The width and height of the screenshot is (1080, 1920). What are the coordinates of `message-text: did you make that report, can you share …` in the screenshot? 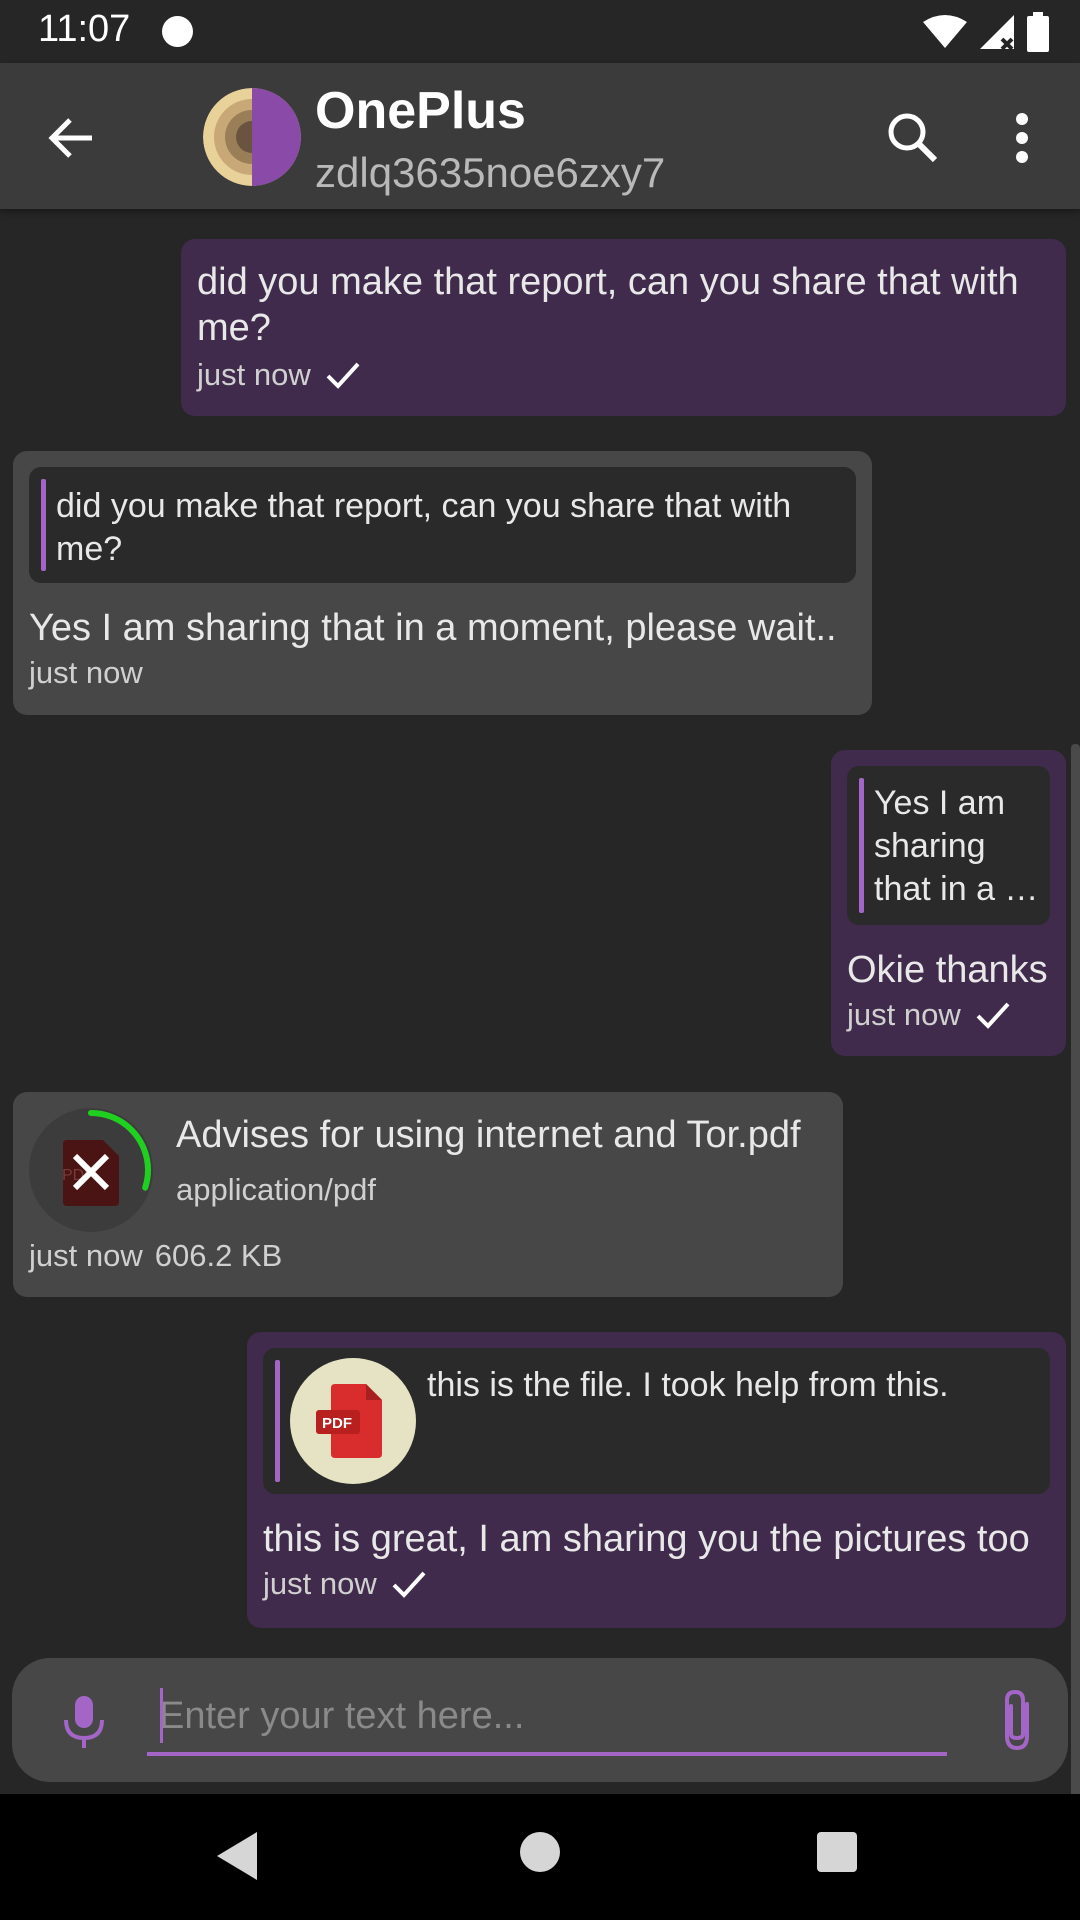 It's located at (608, 305).